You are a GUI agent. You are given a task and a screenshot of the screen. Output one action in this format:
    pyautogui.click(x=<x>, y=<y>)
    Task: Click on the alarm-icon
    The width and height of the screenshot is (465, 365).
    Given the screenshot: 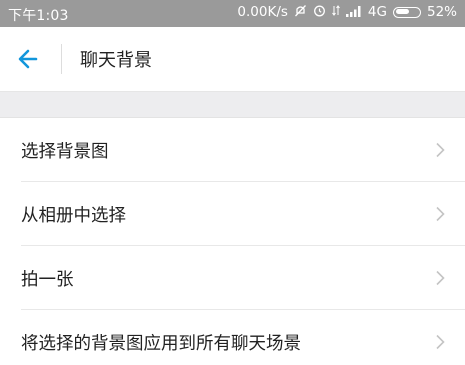 What is the action you would take?
    pyautogui.click(x=319, y=12)
    